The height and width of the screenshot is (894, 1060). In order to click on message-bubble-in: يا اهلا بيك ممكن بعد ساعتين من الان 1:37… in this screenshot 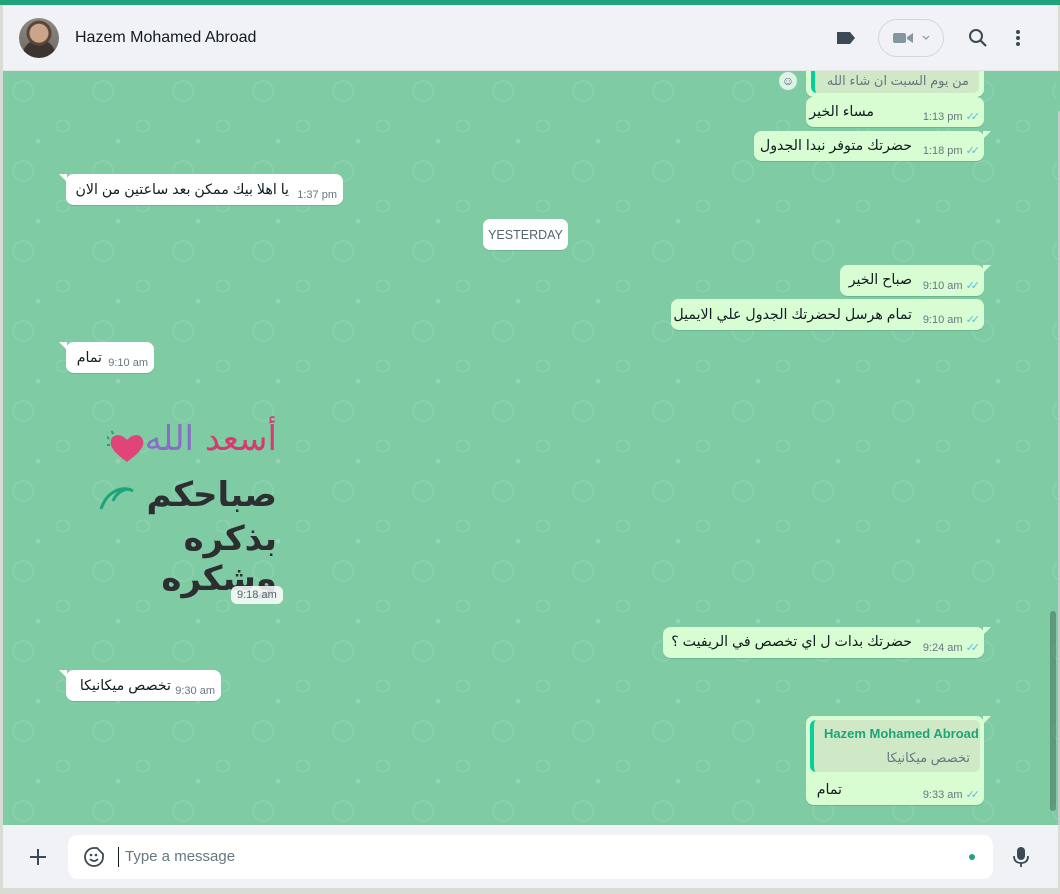, I will do `click(201, 189)`.